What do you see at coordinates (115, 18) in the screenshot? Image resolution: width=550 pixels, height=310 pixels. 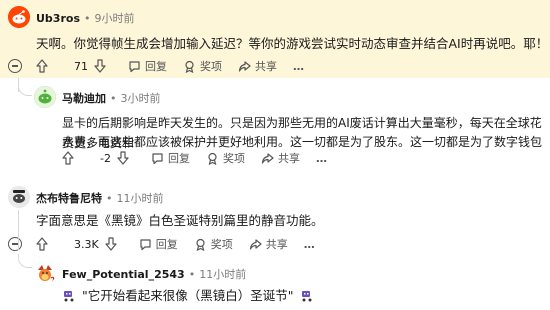 I see `timestamp: 9小时前` at bounding box center [115, 18].